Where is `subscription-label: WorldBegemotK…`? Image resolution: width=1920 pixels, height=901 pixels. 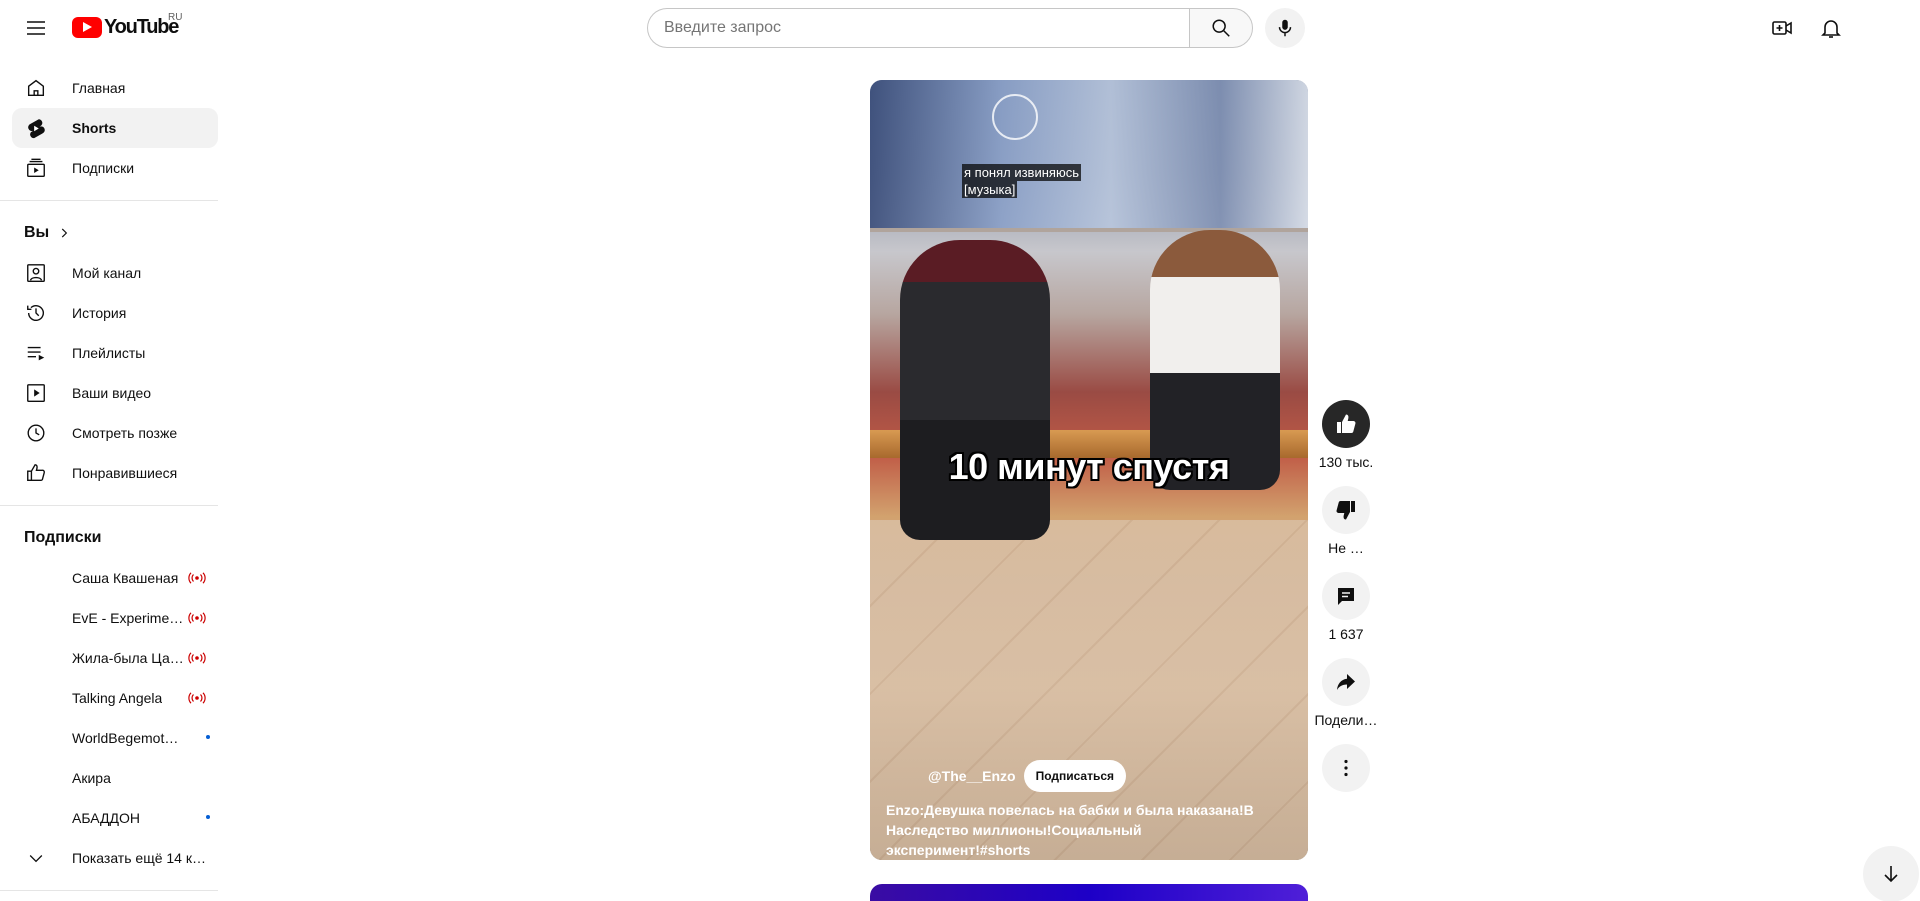
subscription-label: WorldBegemotK… is located at coordinates (128, 738).